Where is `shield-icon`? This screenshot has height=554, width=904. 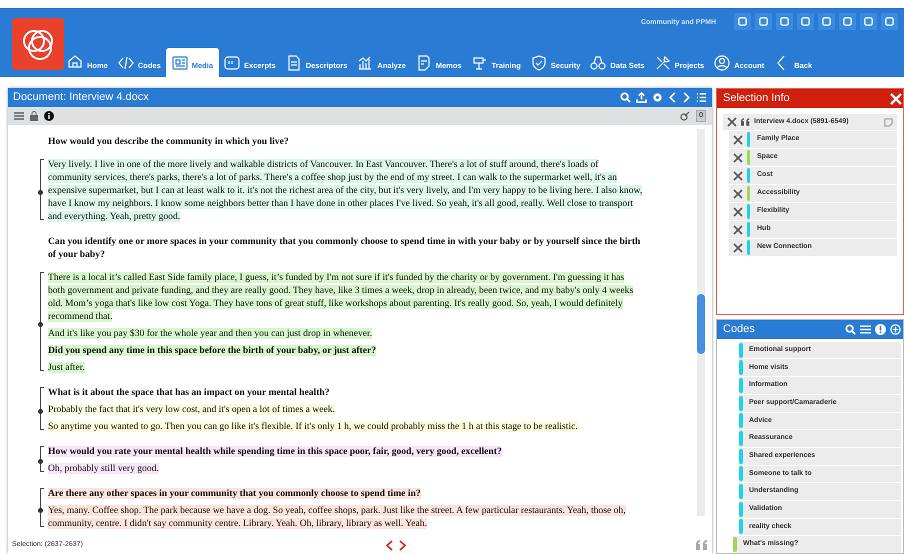
shield-icon is located at coordinates (538, 62).